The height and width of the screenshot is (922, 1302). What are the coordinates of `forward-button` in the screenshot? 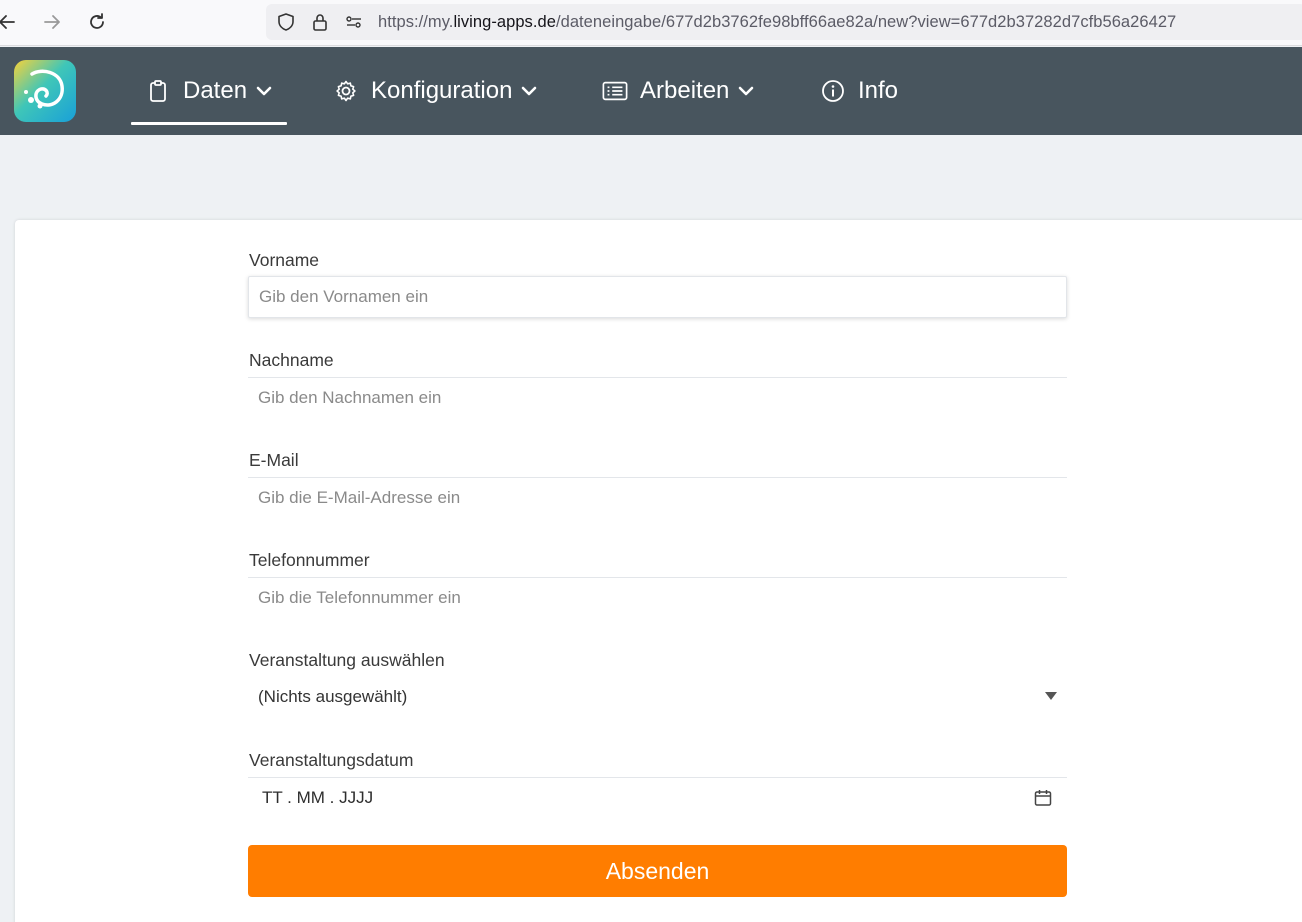 It's located at (52, 22).